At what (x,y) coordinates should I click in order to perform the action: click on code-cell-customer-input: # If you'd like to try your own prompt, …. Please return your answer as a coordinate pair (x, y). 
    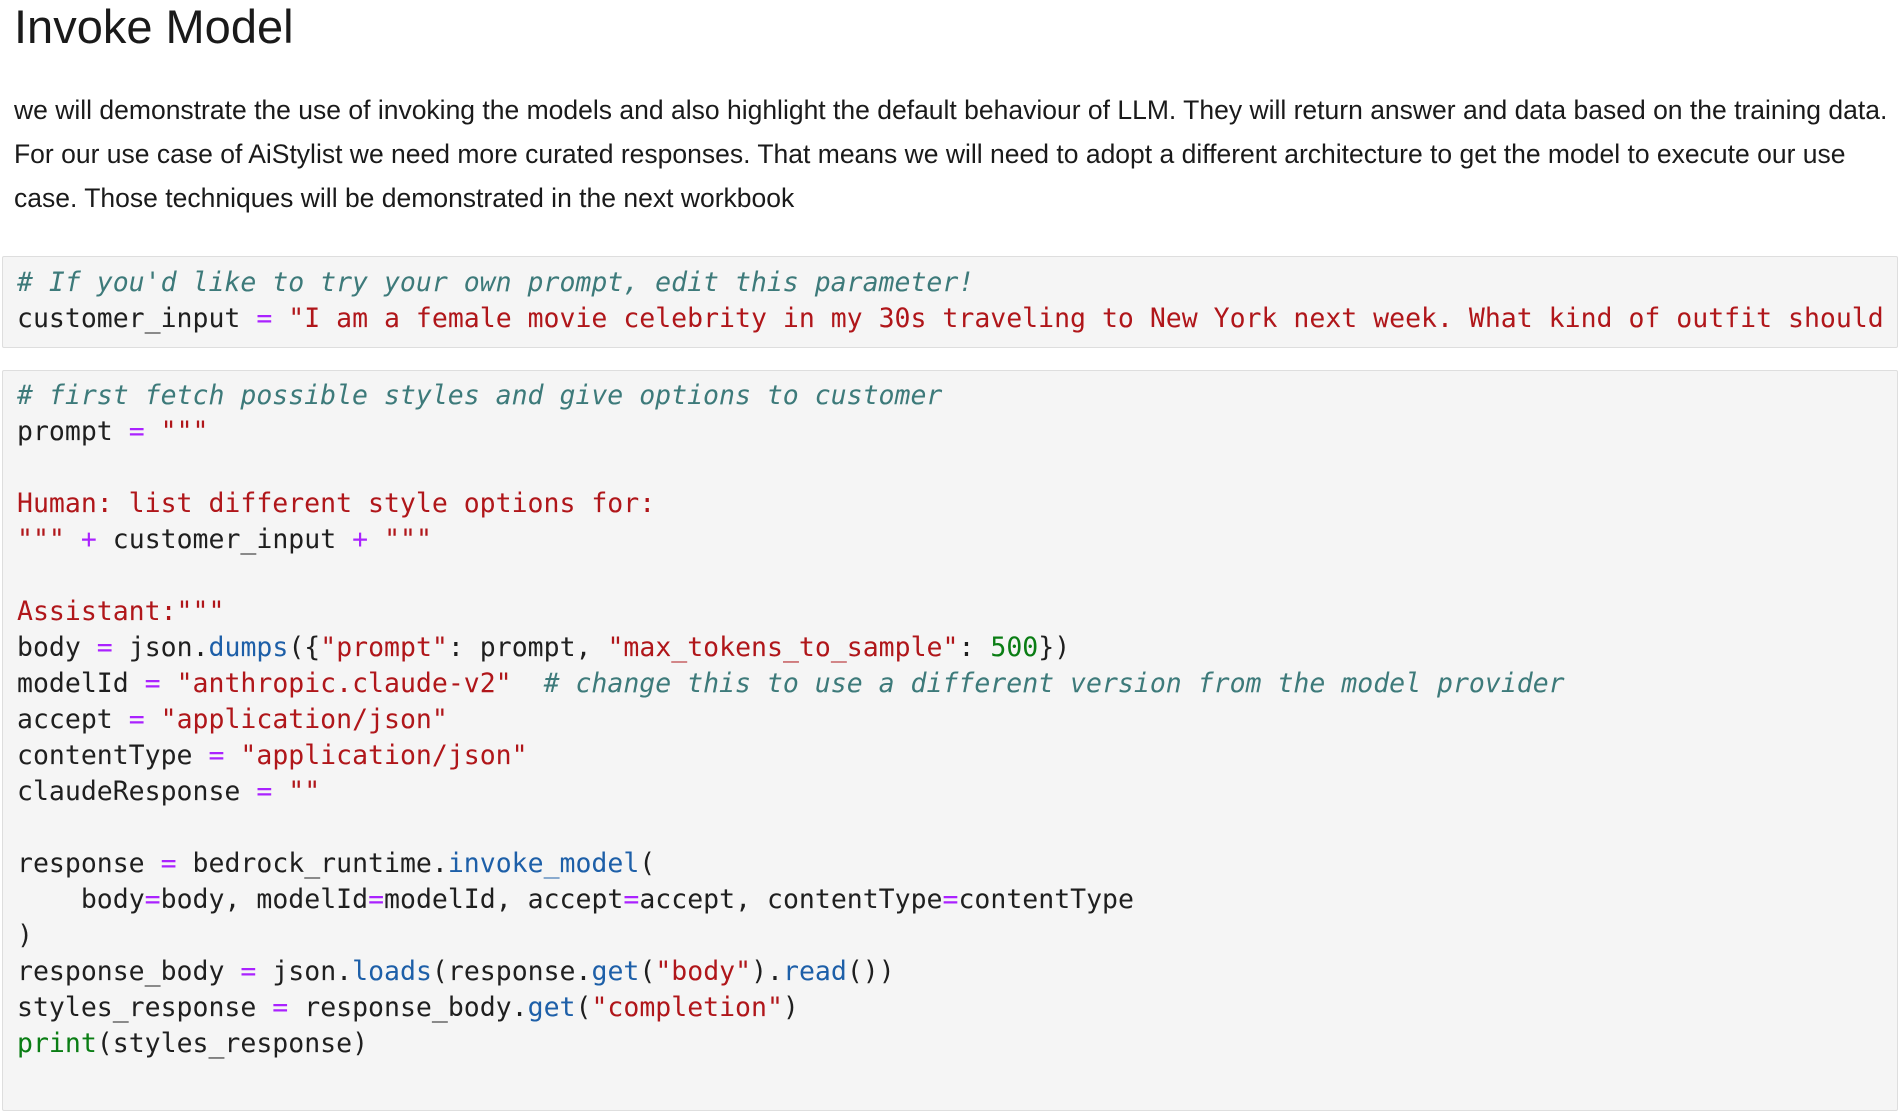
    Looking at the image, I should click on (950, 302).